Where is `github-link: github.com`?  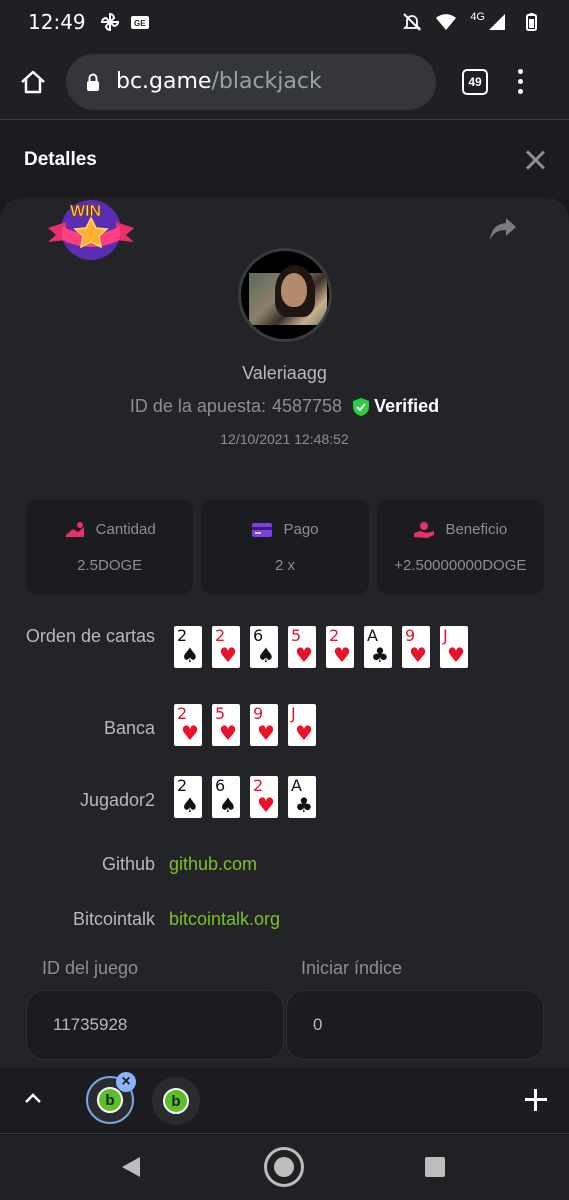 github-link: github.com is located at coordinates (213, 864).